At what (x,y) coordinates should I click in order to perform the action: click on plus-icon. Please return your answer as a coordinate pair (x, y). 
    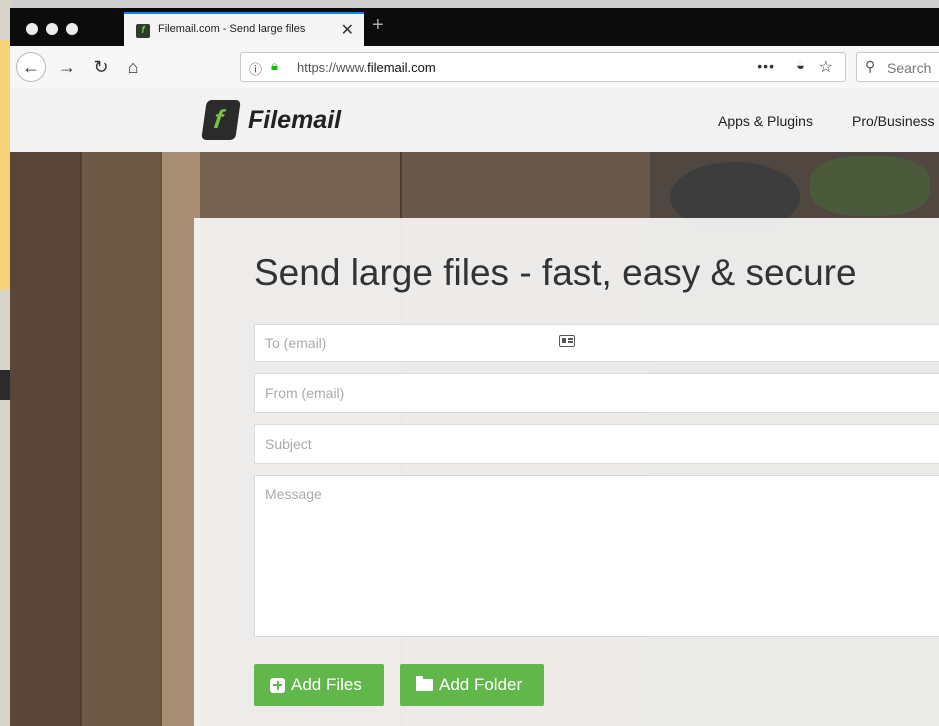
    Looking at the image, I should click on (277, 685).